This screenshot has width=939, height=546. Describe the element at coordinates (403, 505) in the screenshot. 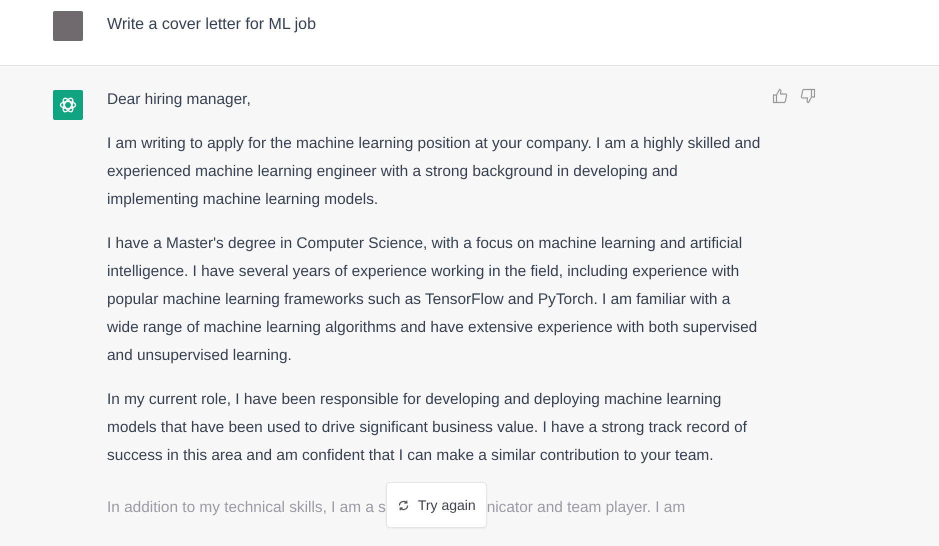

I see `refresh-icon` at that location.